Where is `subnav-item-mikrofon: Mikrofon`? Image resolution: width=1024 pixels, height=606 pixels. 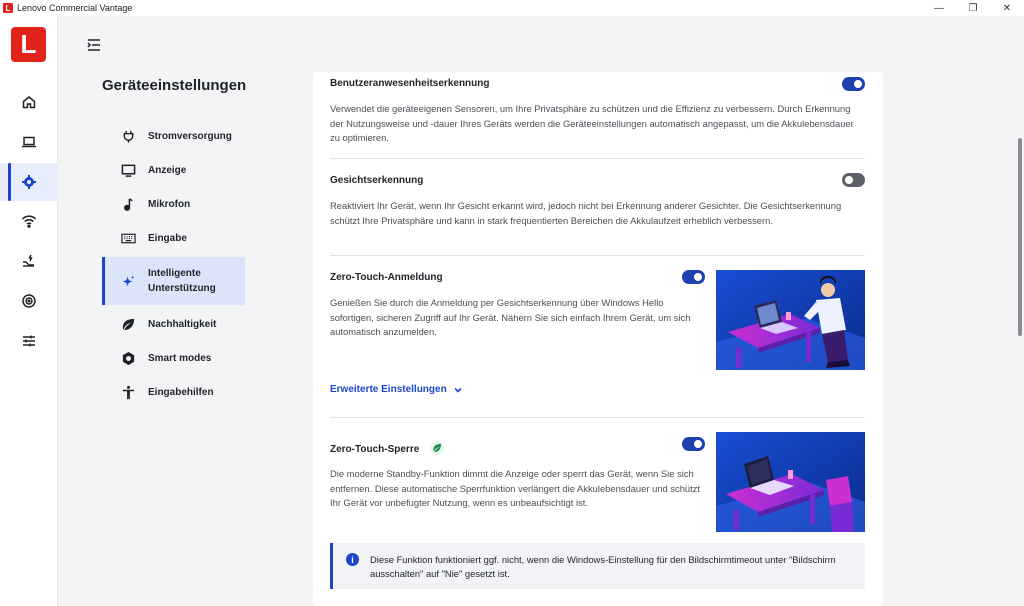
subnav-item-mikrofon: Mikrofon is located at coordinates (173, 204).